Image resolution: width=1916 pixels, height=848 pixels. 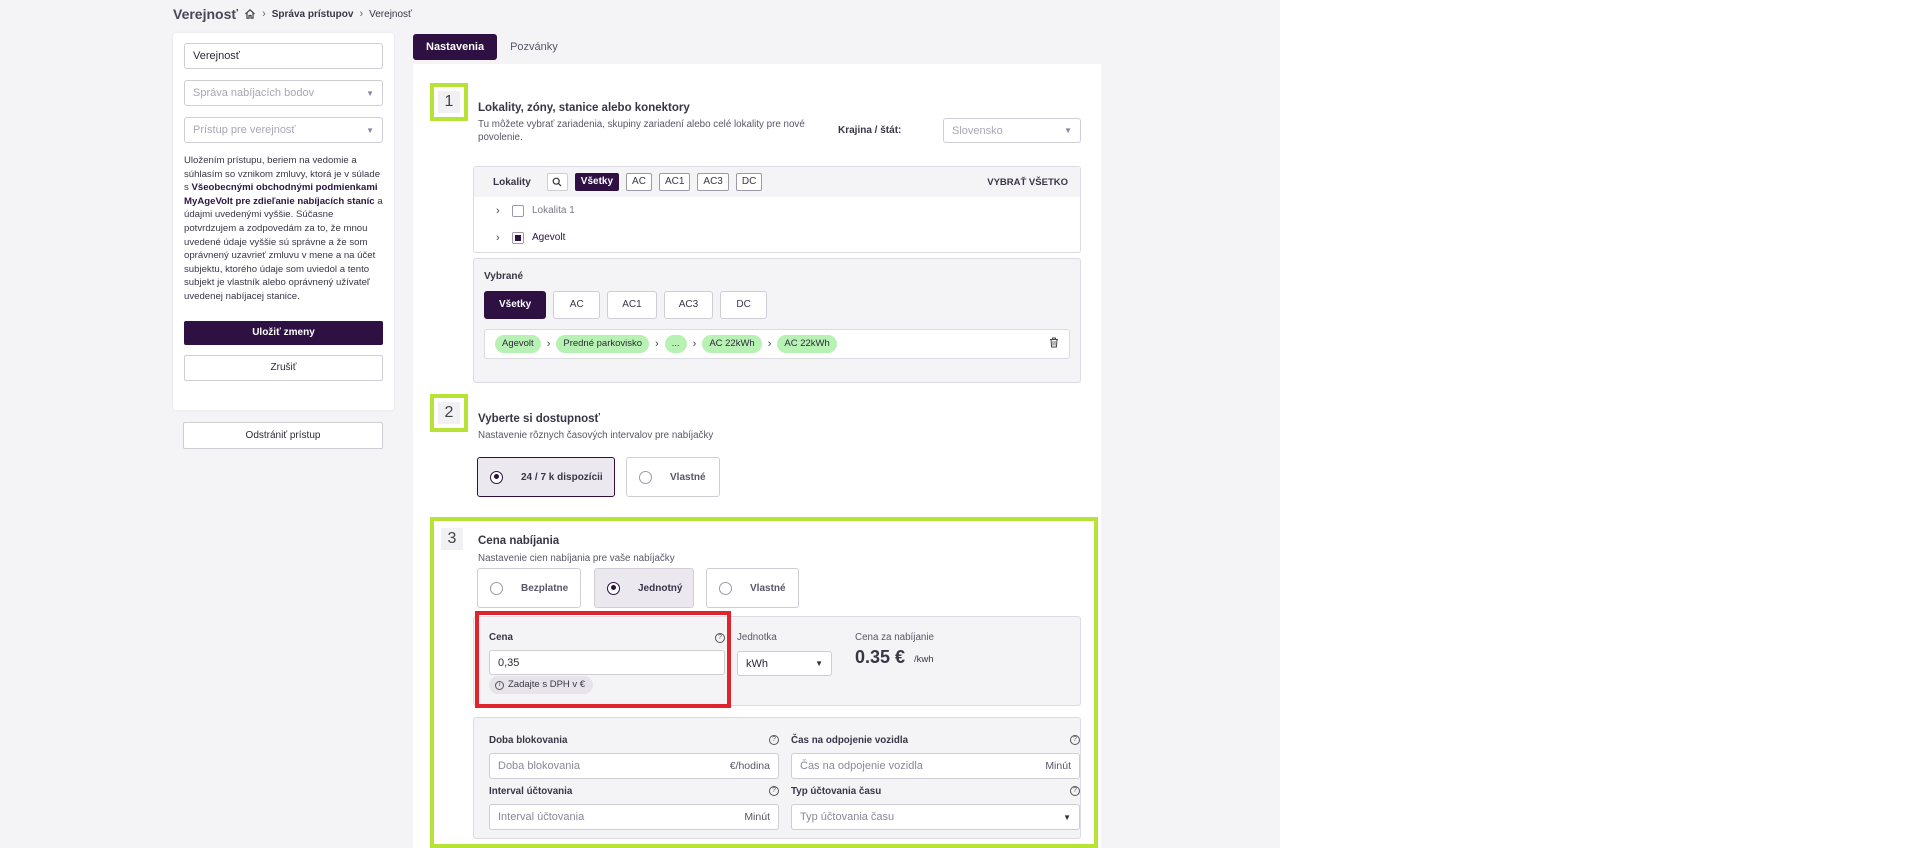 What do you see at coordinates (870, 130) in the screenshot?
I see `country-label: Krajina / štát:` at bounding box center [870, 130].